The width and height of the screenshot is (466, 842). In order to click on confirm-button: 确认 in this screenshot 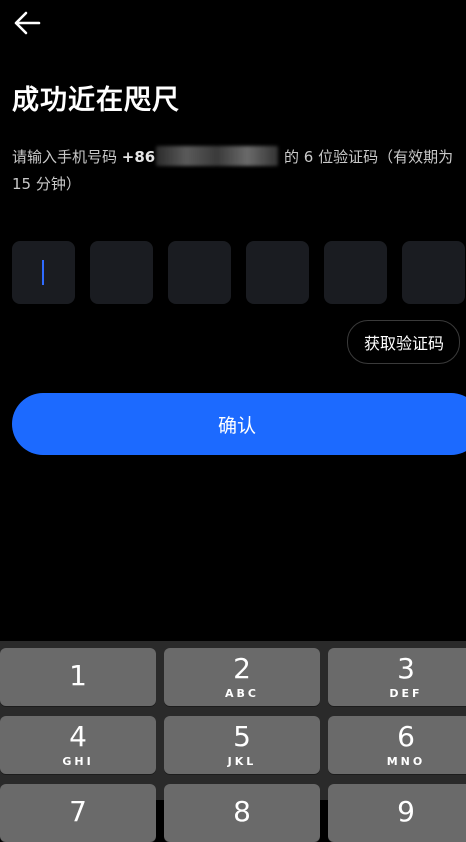, I will do `click(239, 424)`.